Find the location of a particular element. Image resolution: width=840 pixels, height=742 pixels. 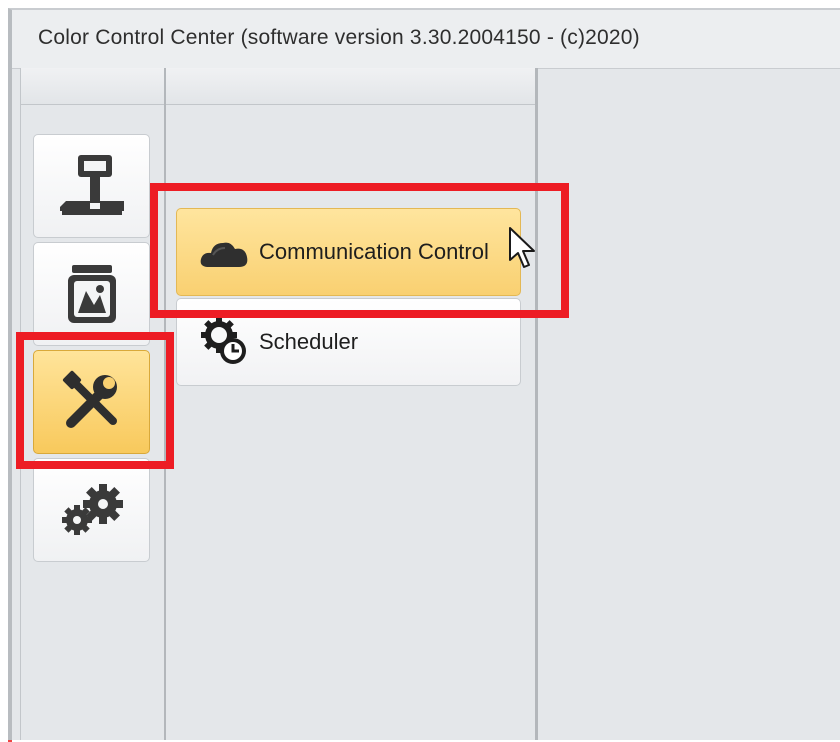

scale-icon is located at coordinates (91, 185).